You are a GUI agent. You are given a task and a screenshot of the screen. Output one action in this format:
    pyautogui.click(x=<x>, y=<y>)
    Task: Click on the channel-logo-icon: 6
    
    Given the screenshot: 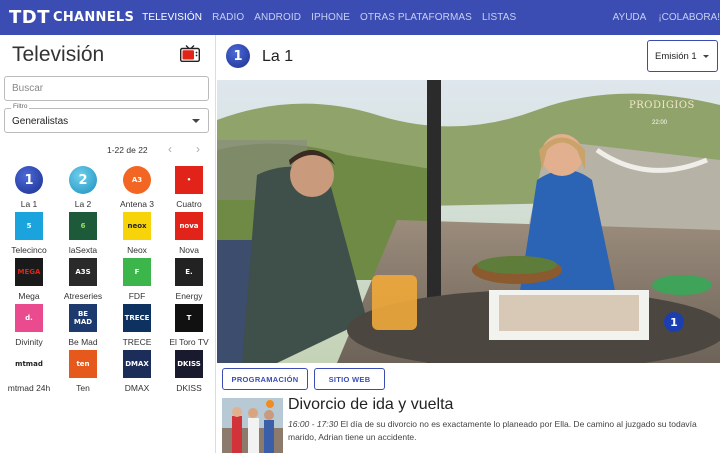 What is the action you would take?
    pyautogui.click(x=83, y=226)
    